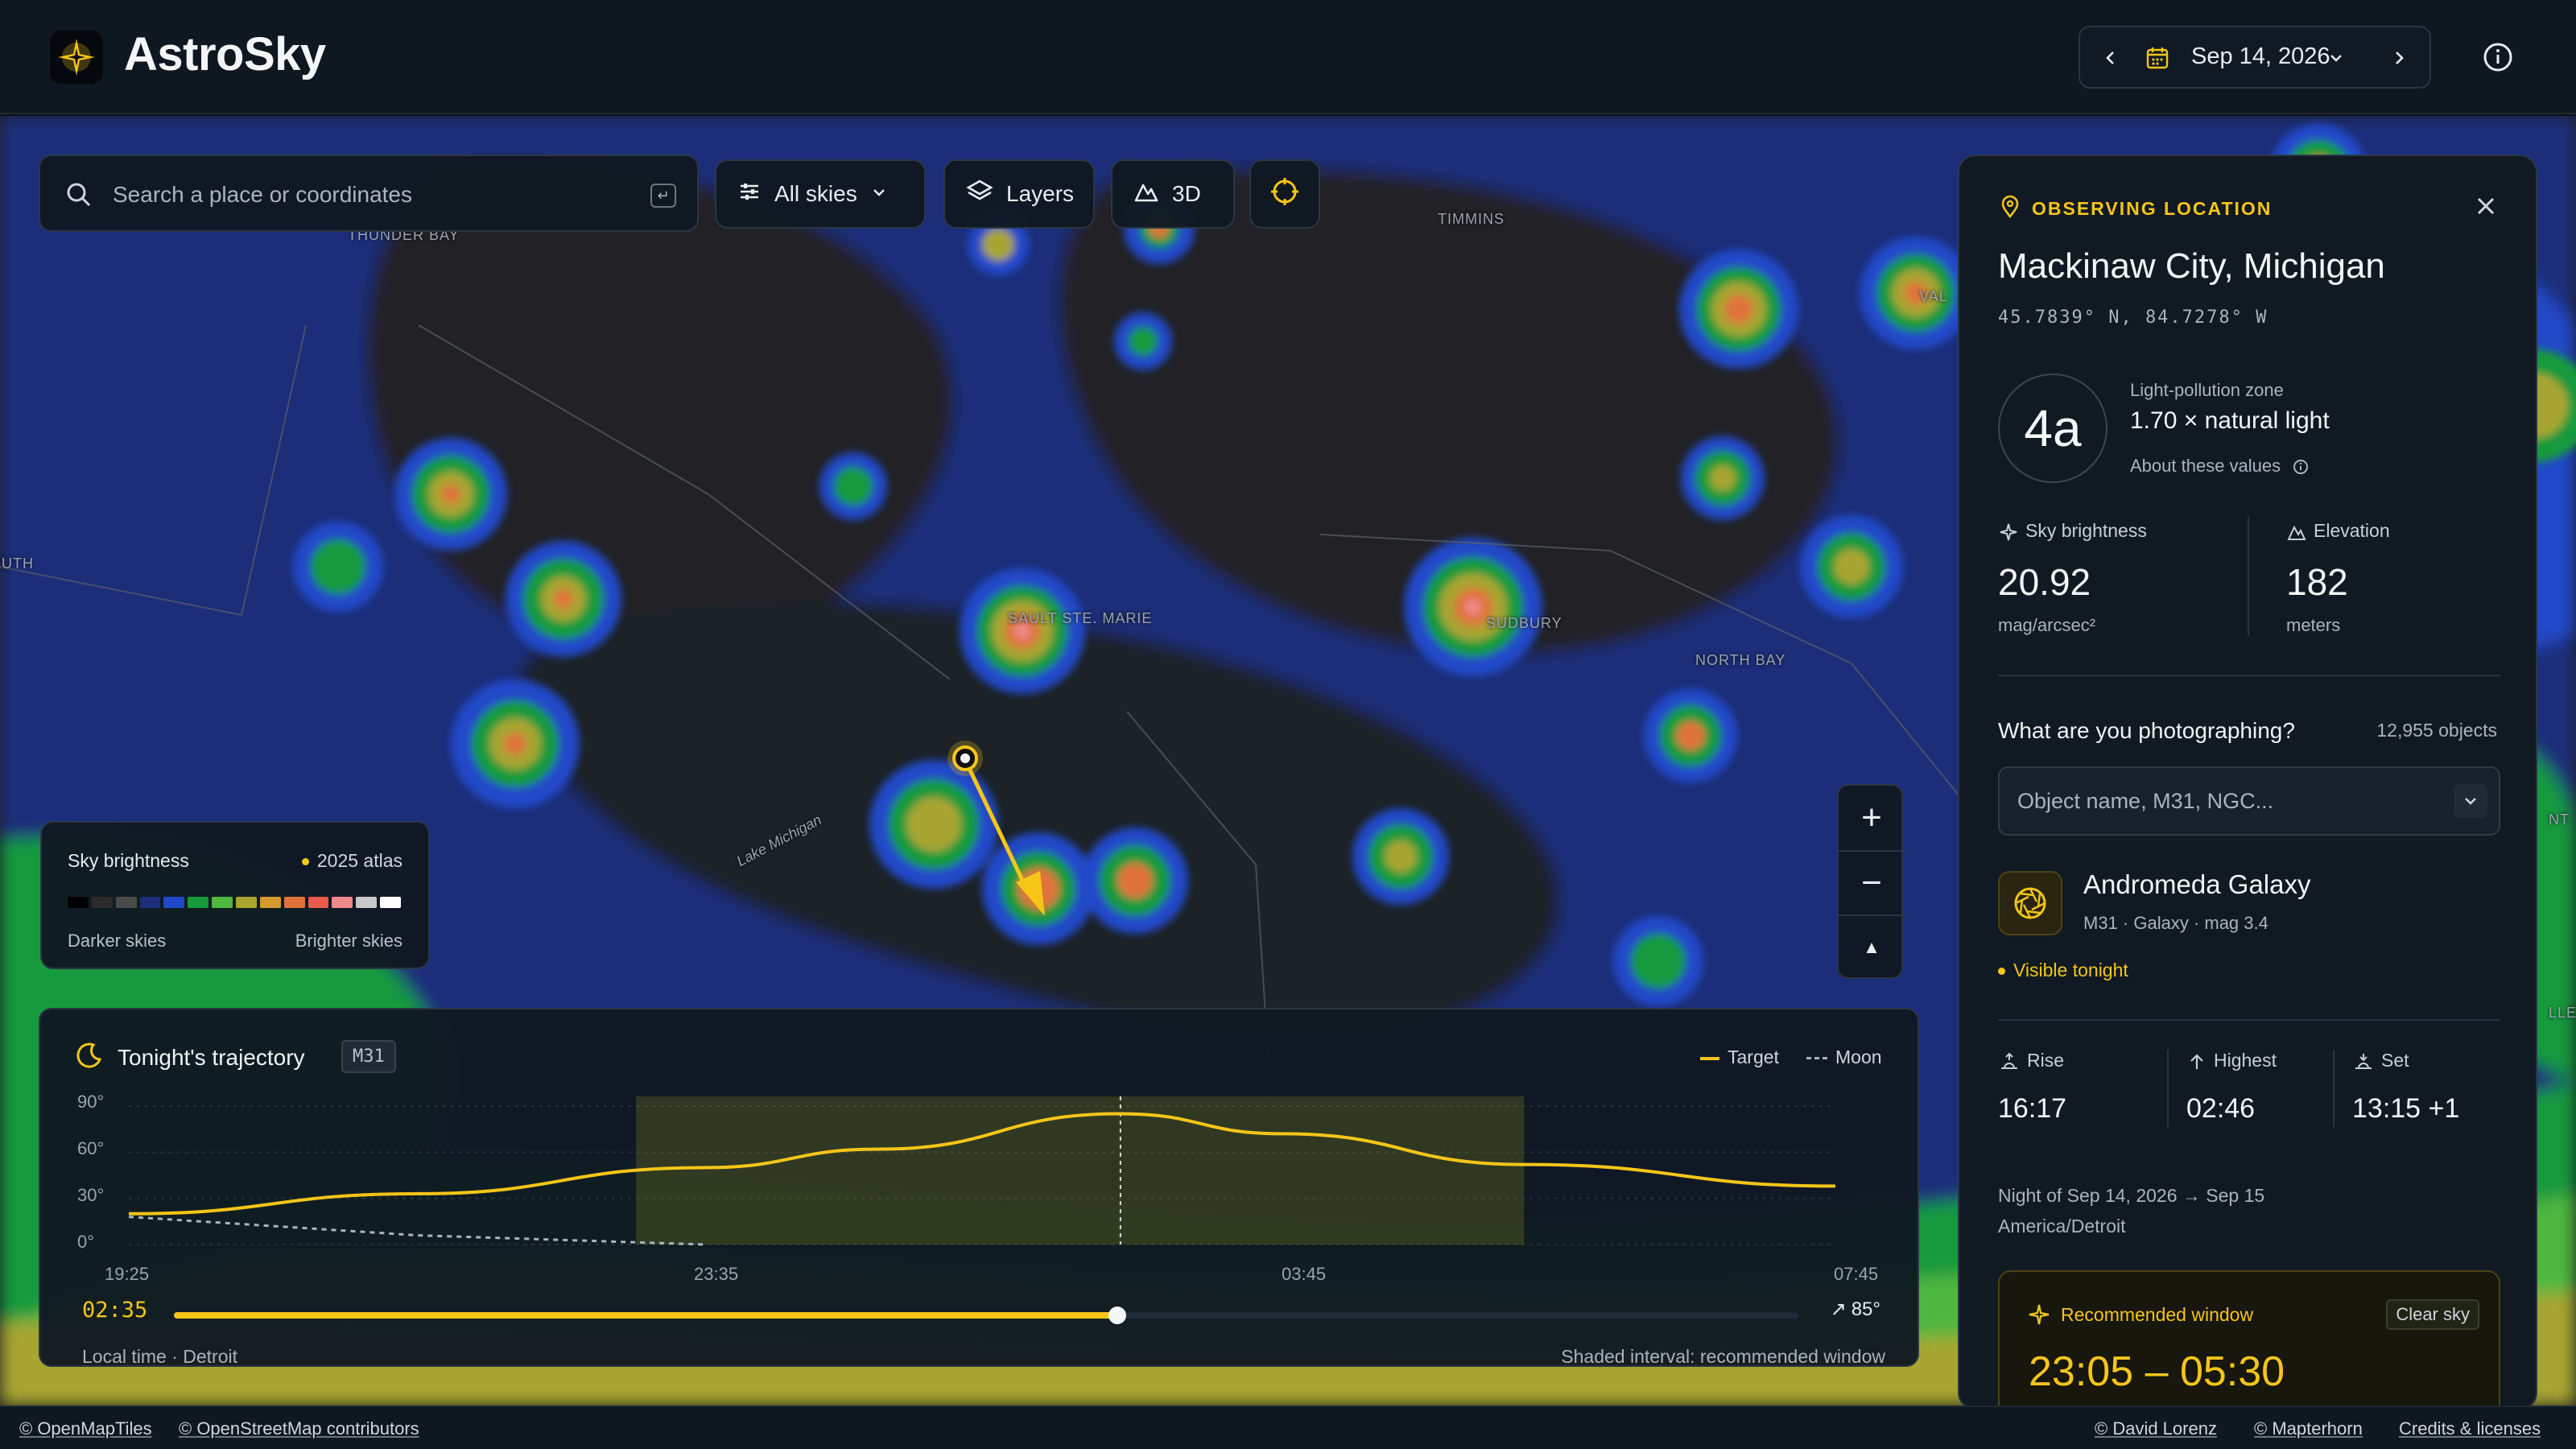 The width and height of the screenshot is (2576, 1449). Describe the element at coordinates (348, 941) in the screenshot. I see `legend-high-label: Brighter skies` at that location.